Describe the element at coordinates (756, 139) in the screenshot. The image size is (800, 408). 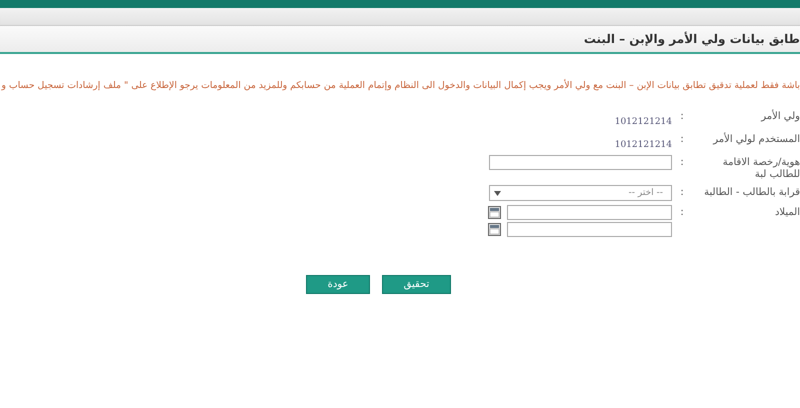
I see `field-label: المستخدم لولي الأمر` at that location.